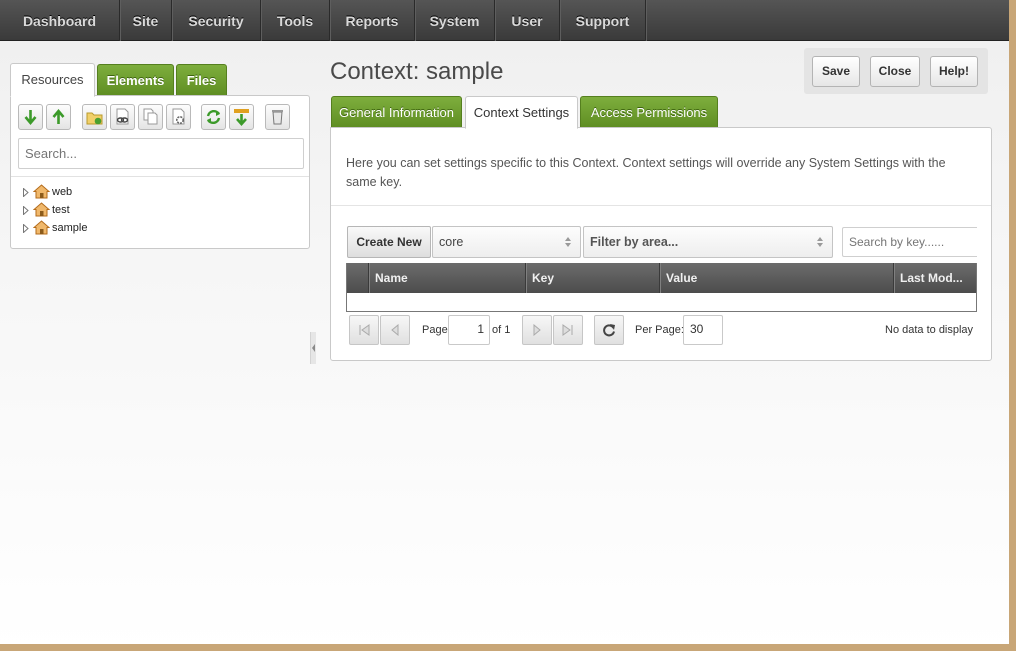  What do you see at coordinates (295, 20) in the screenshot?
I see `nav-tools: Tools` at bounding box center [295, 20].